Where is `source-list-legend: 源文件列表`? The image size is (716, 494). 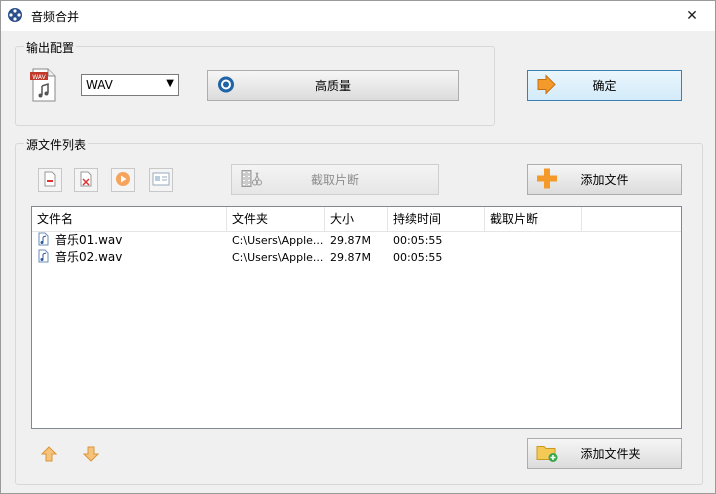
source-list-legend: 源文件列表 is located at coordinates (56, 144).